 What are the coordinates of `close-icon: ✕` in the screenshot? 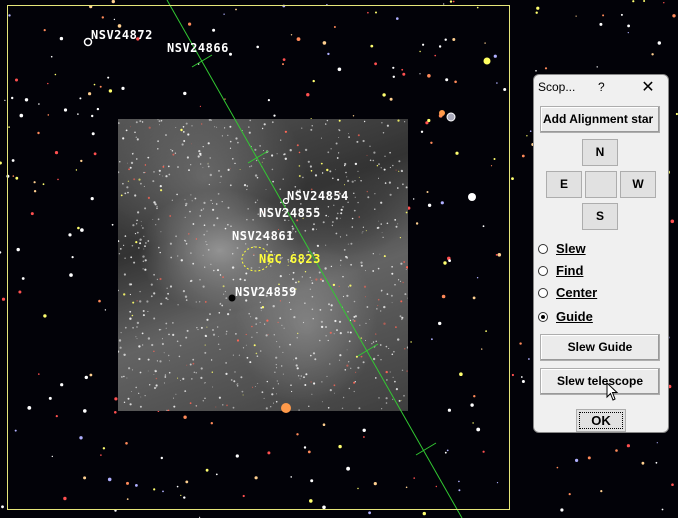 It's located at (648, 86).